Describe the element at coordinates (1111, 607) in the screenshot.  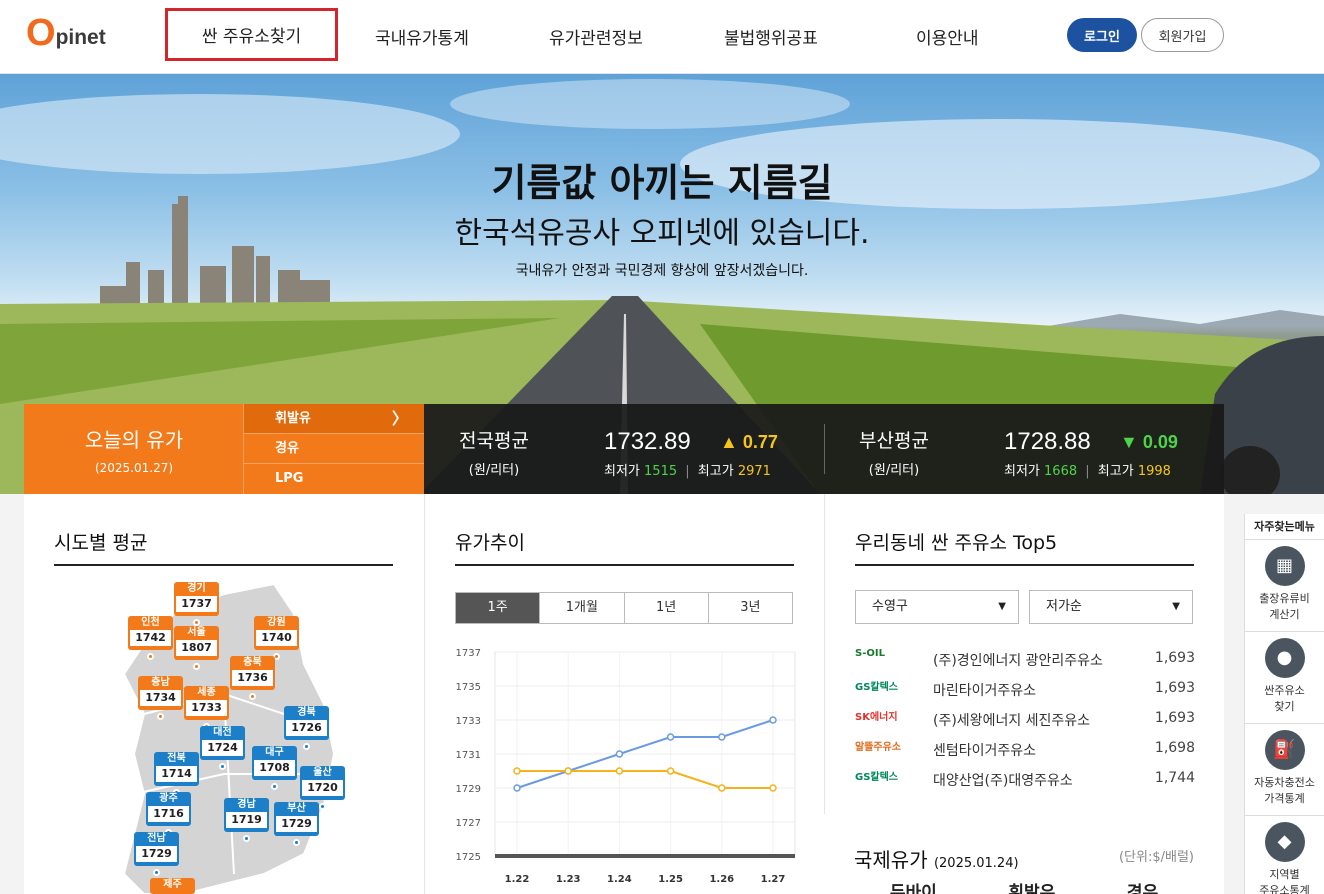
I see `sort-select: 저가순 ▼` at that location.